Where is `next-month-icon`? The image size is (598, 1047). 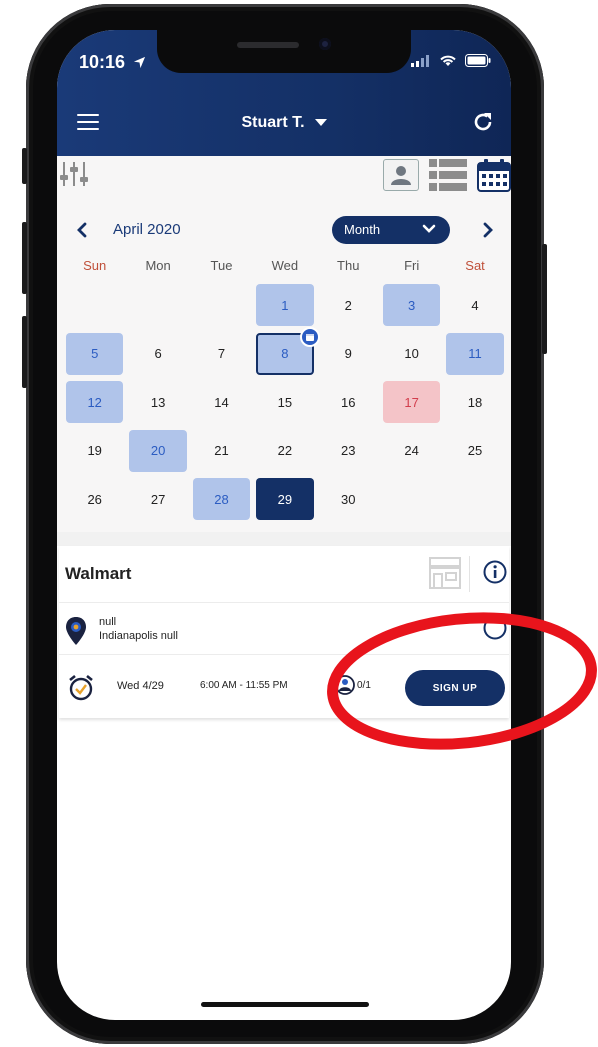 next-month-icon is located at coordinates (488, 230).